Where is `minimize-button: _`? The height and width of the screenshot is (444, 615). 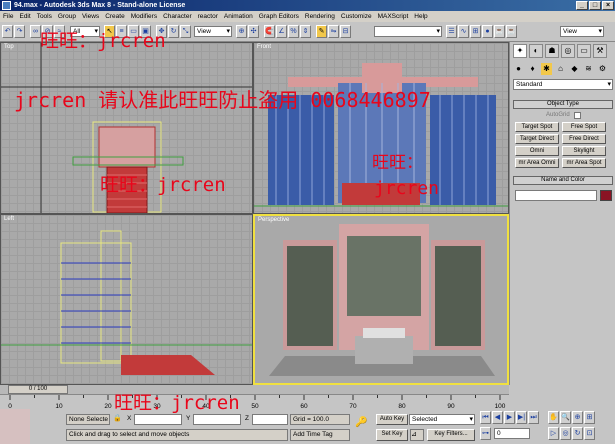 minimize-button: _ is located at coordinates (582, 5).